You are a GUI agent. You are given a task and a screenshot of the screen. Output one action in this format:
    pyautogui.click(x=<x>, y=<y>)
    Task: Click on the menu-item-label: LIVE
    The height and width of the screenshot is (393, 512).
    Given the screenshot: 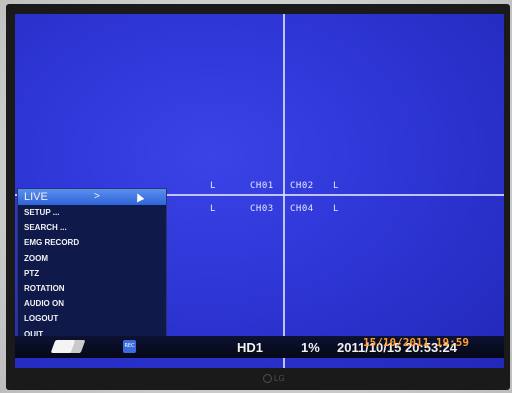 What is the action you would take?
    pyautogui.click(x=36, y=197)
    